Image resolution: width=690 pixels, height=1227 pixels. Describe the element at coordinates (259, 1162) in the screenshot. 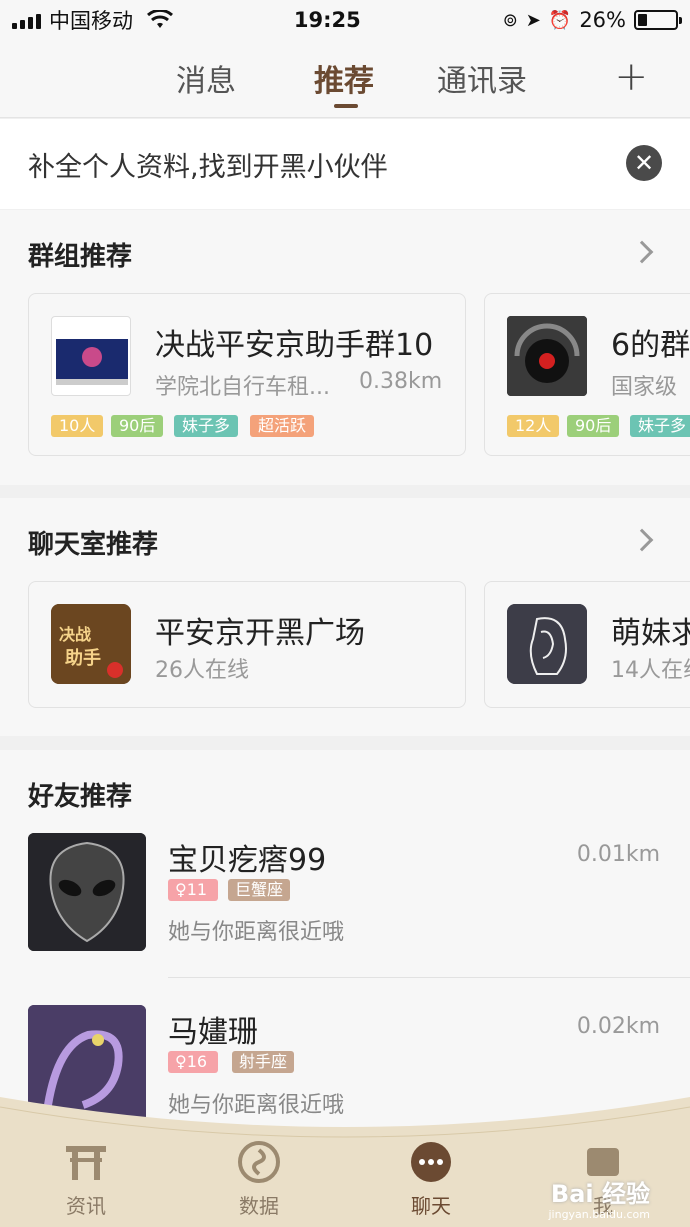

I see `swirl-icon` at that location.